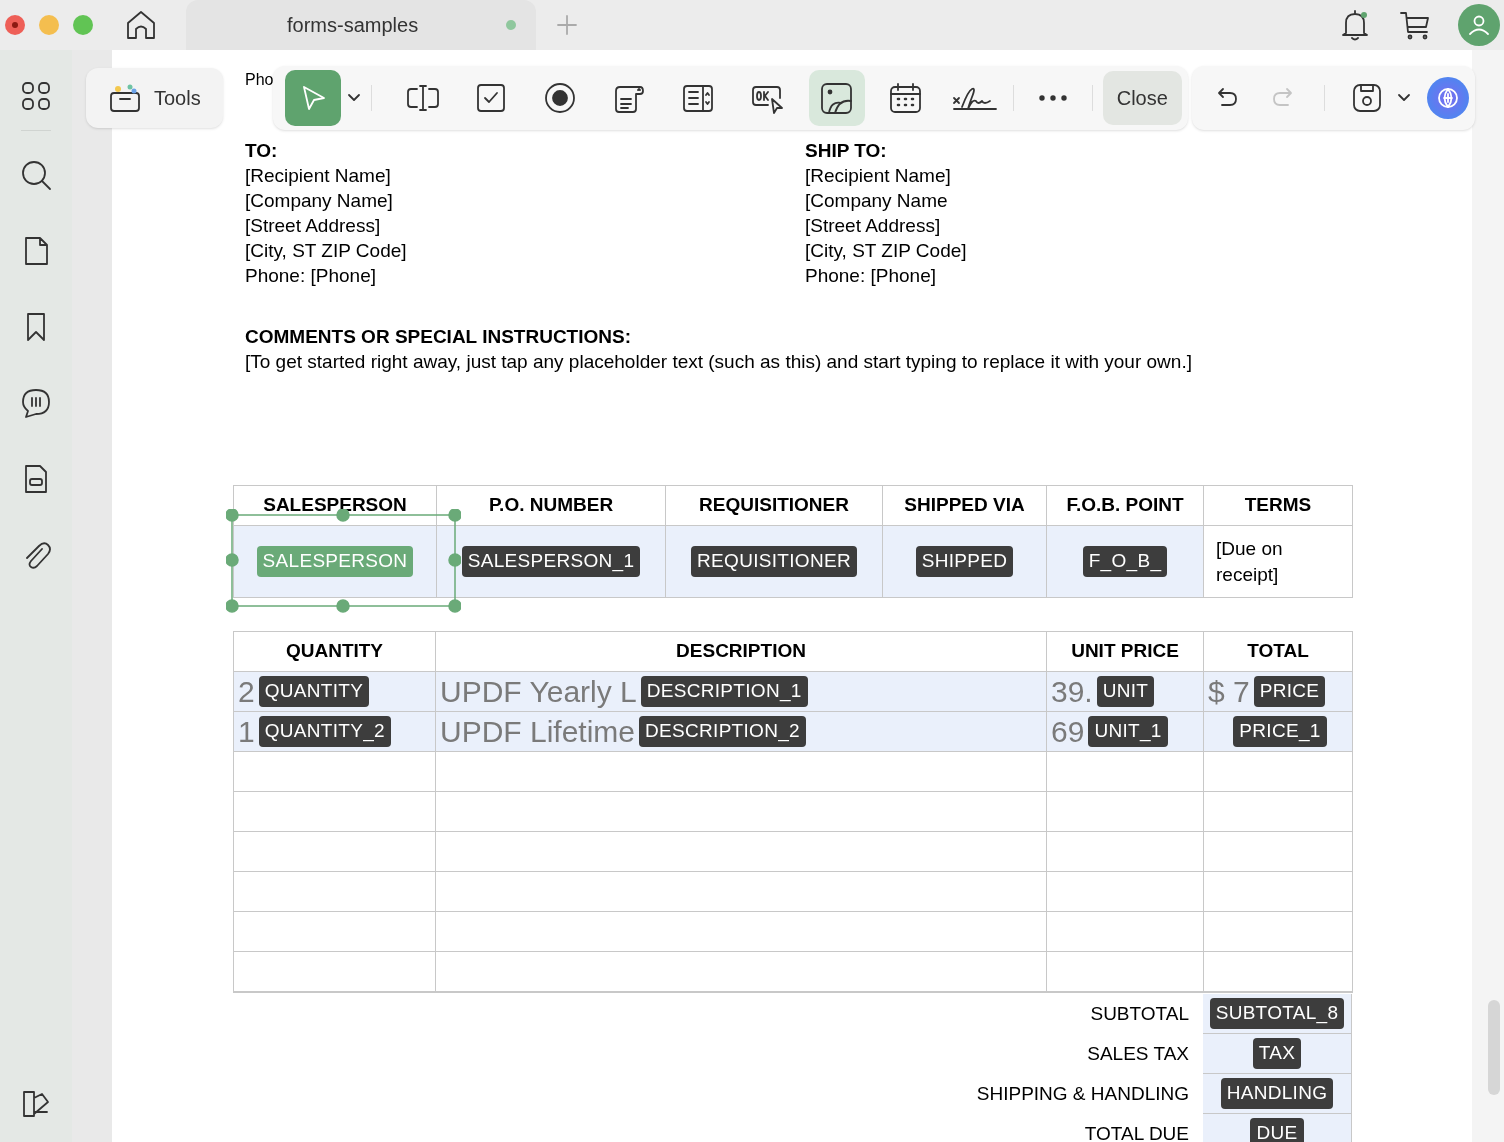 The image size is (1504, 1142). Describe the element at coordinates (1052, 98) in the screenshot. I see `more-icon` at that location.